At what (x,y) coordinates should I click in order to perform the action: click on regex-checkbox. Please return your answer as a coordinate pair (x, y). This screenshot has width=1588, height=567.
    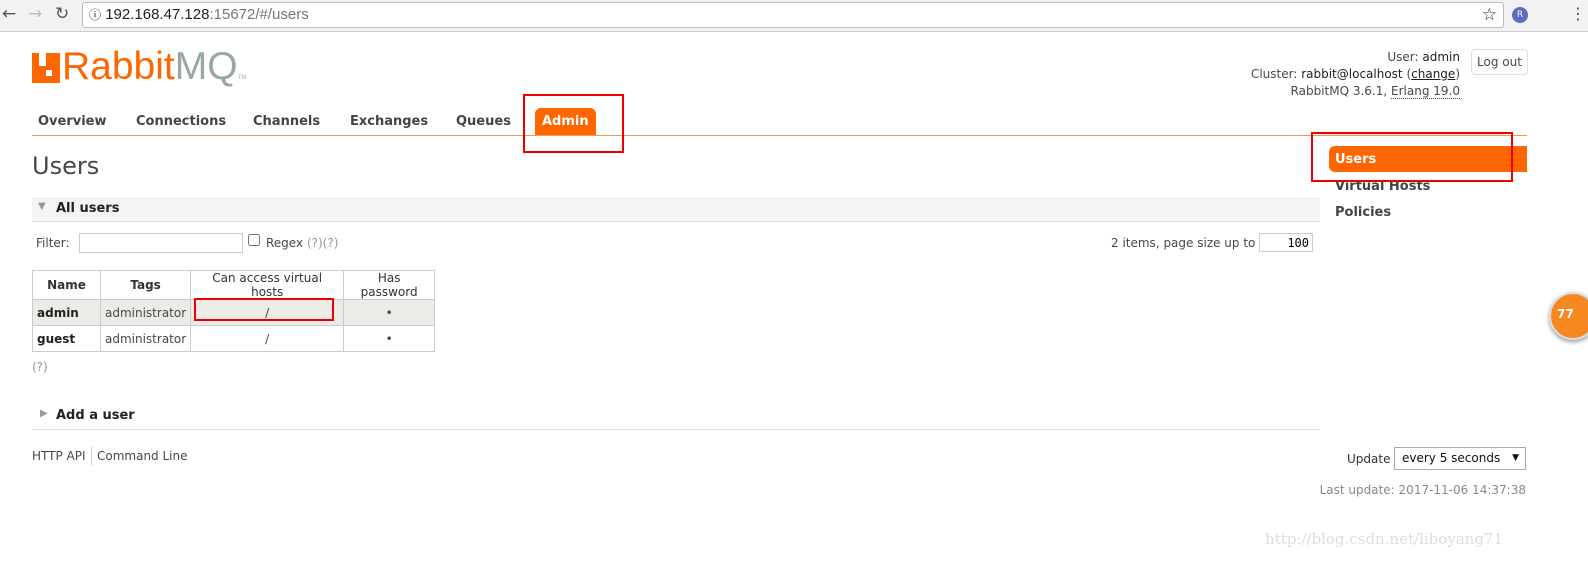
    Looking at the image, I should click on (254, 240).